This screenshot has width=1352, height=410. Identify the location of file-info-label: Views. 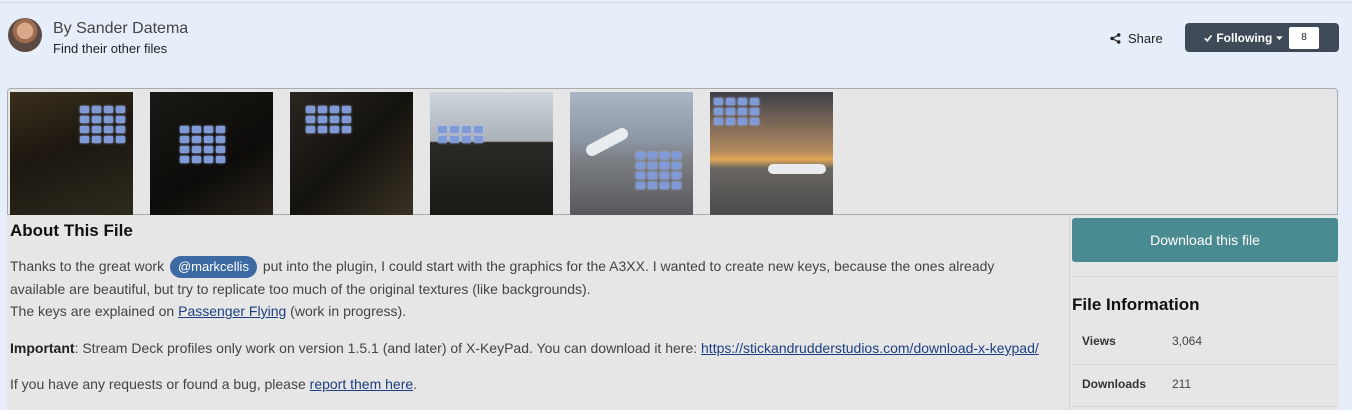
(1099, 341).